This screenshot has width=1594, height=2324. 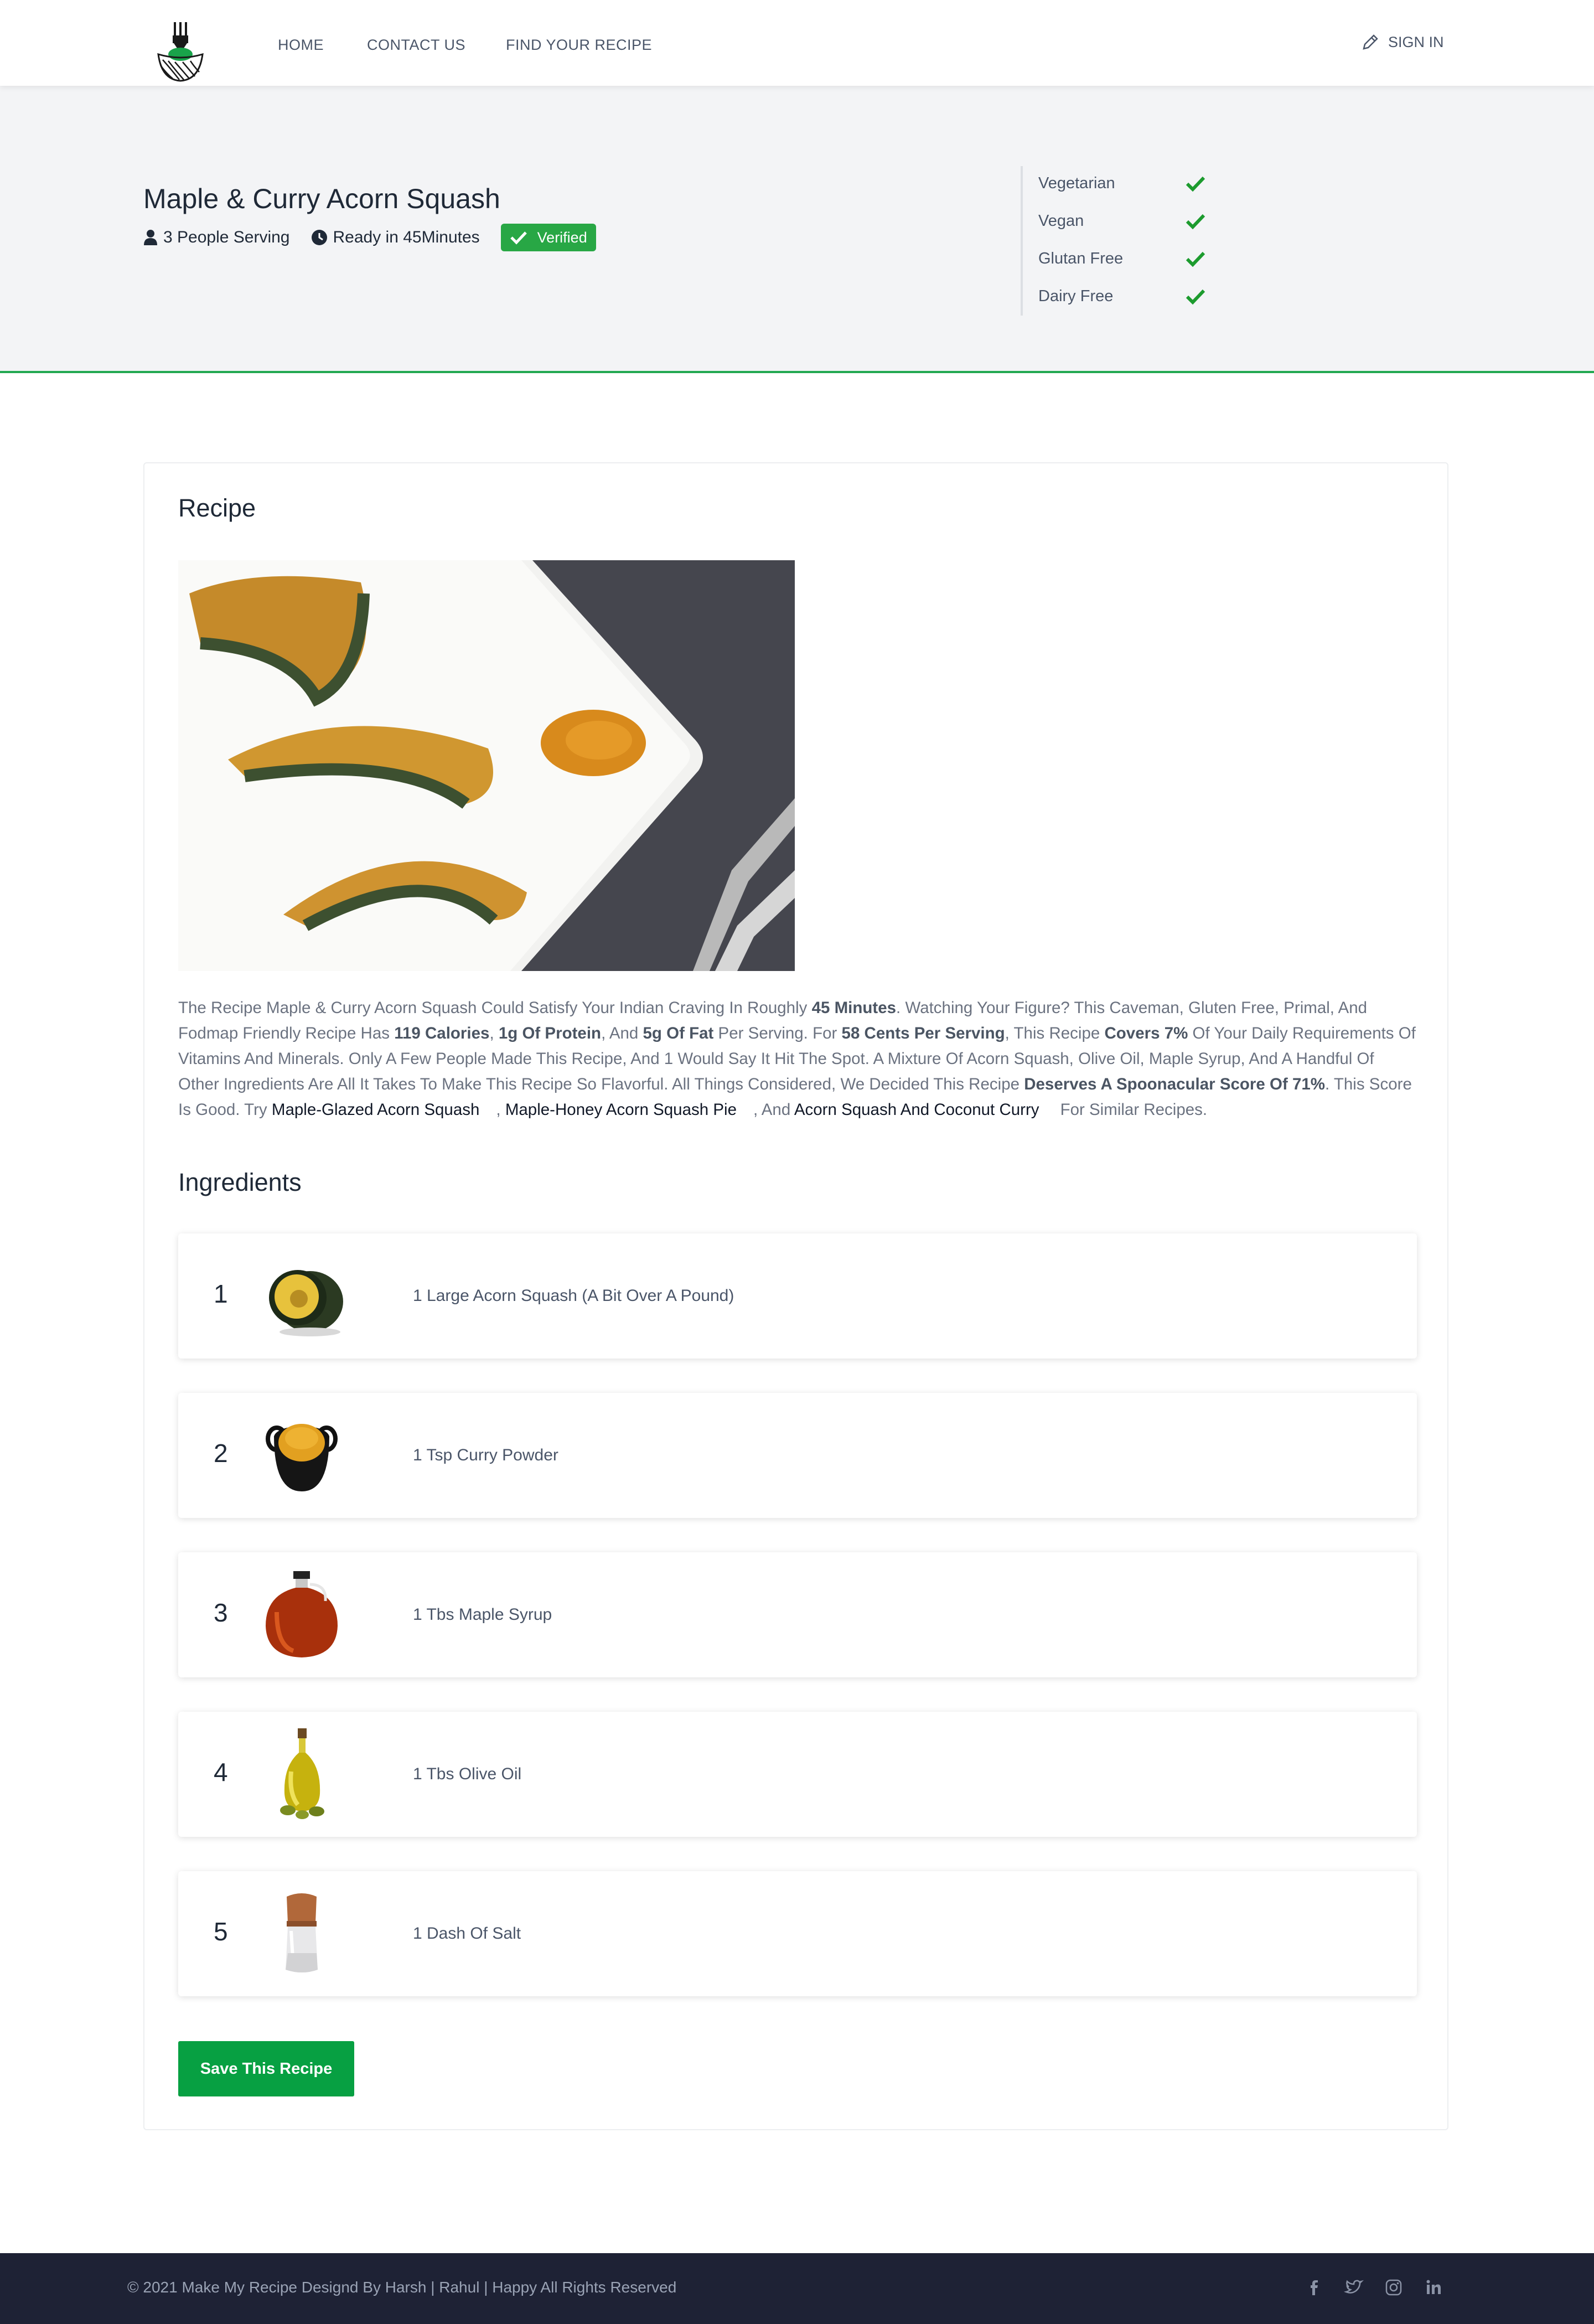 What do you see at coordinates (302, 1614) in the screenshot?
I see `maple-syrup-icon` at bounding box center [302, 1614].